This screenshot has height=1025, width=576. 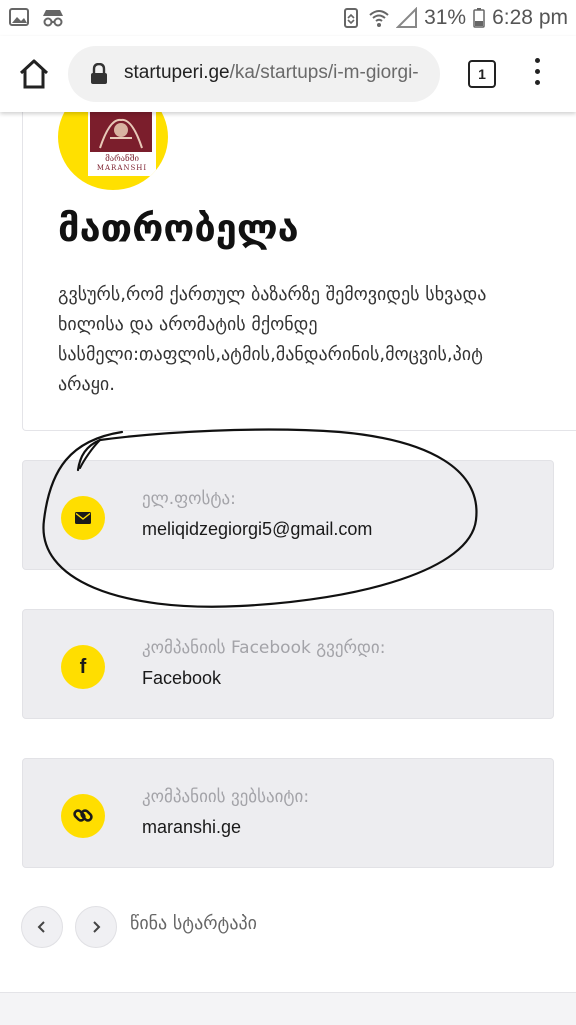 I want to click on description-line: არაყი., so click(x=86, y=384).